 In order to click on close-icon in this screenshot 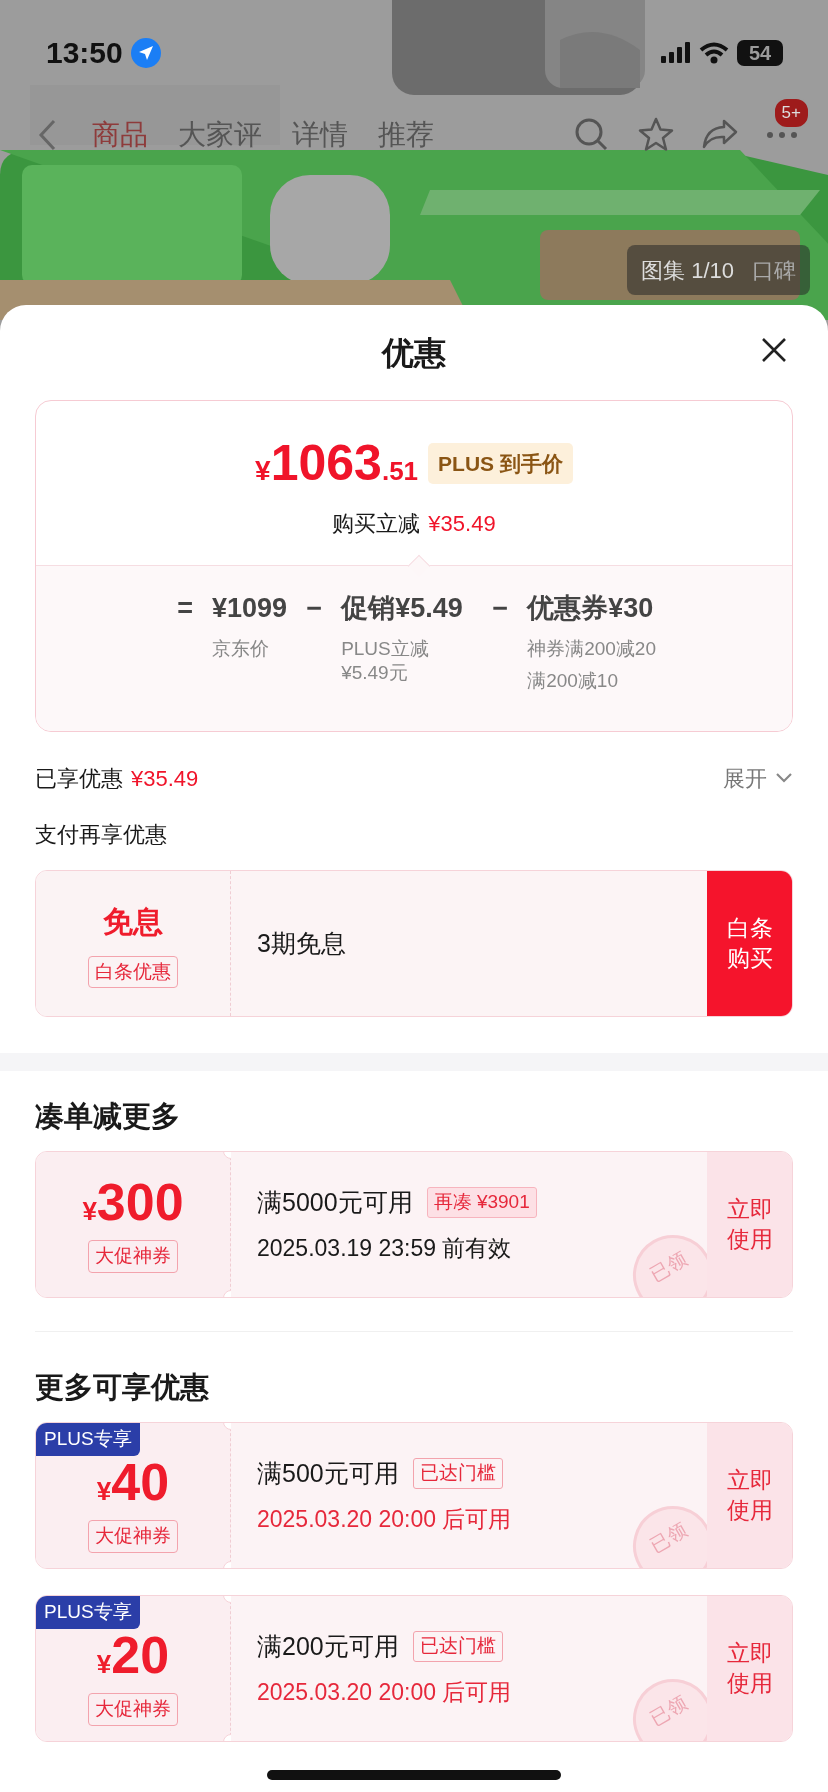, I will do `click(774, 350)`.